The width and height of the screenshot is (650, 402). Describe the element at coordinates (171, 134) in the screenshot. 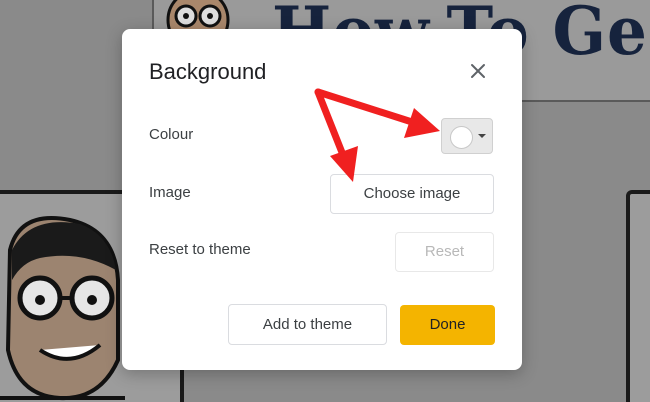

I see `colour-label: Colour` at that location.